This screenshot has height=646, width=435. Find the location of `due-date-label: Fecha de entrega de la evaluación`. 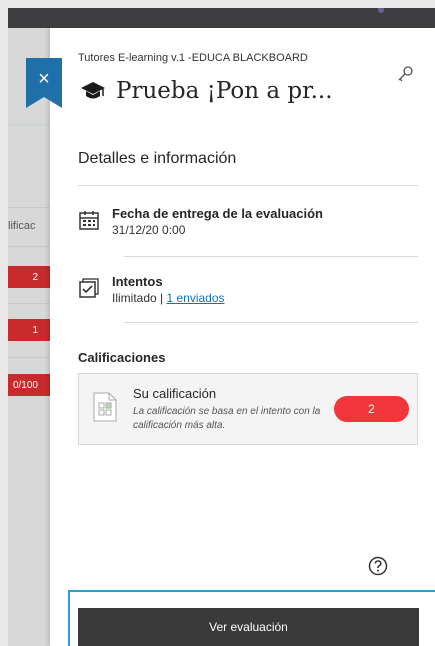

due-date-label: Fecha de entrega de la evaluación is located at coordinates (217, 213).